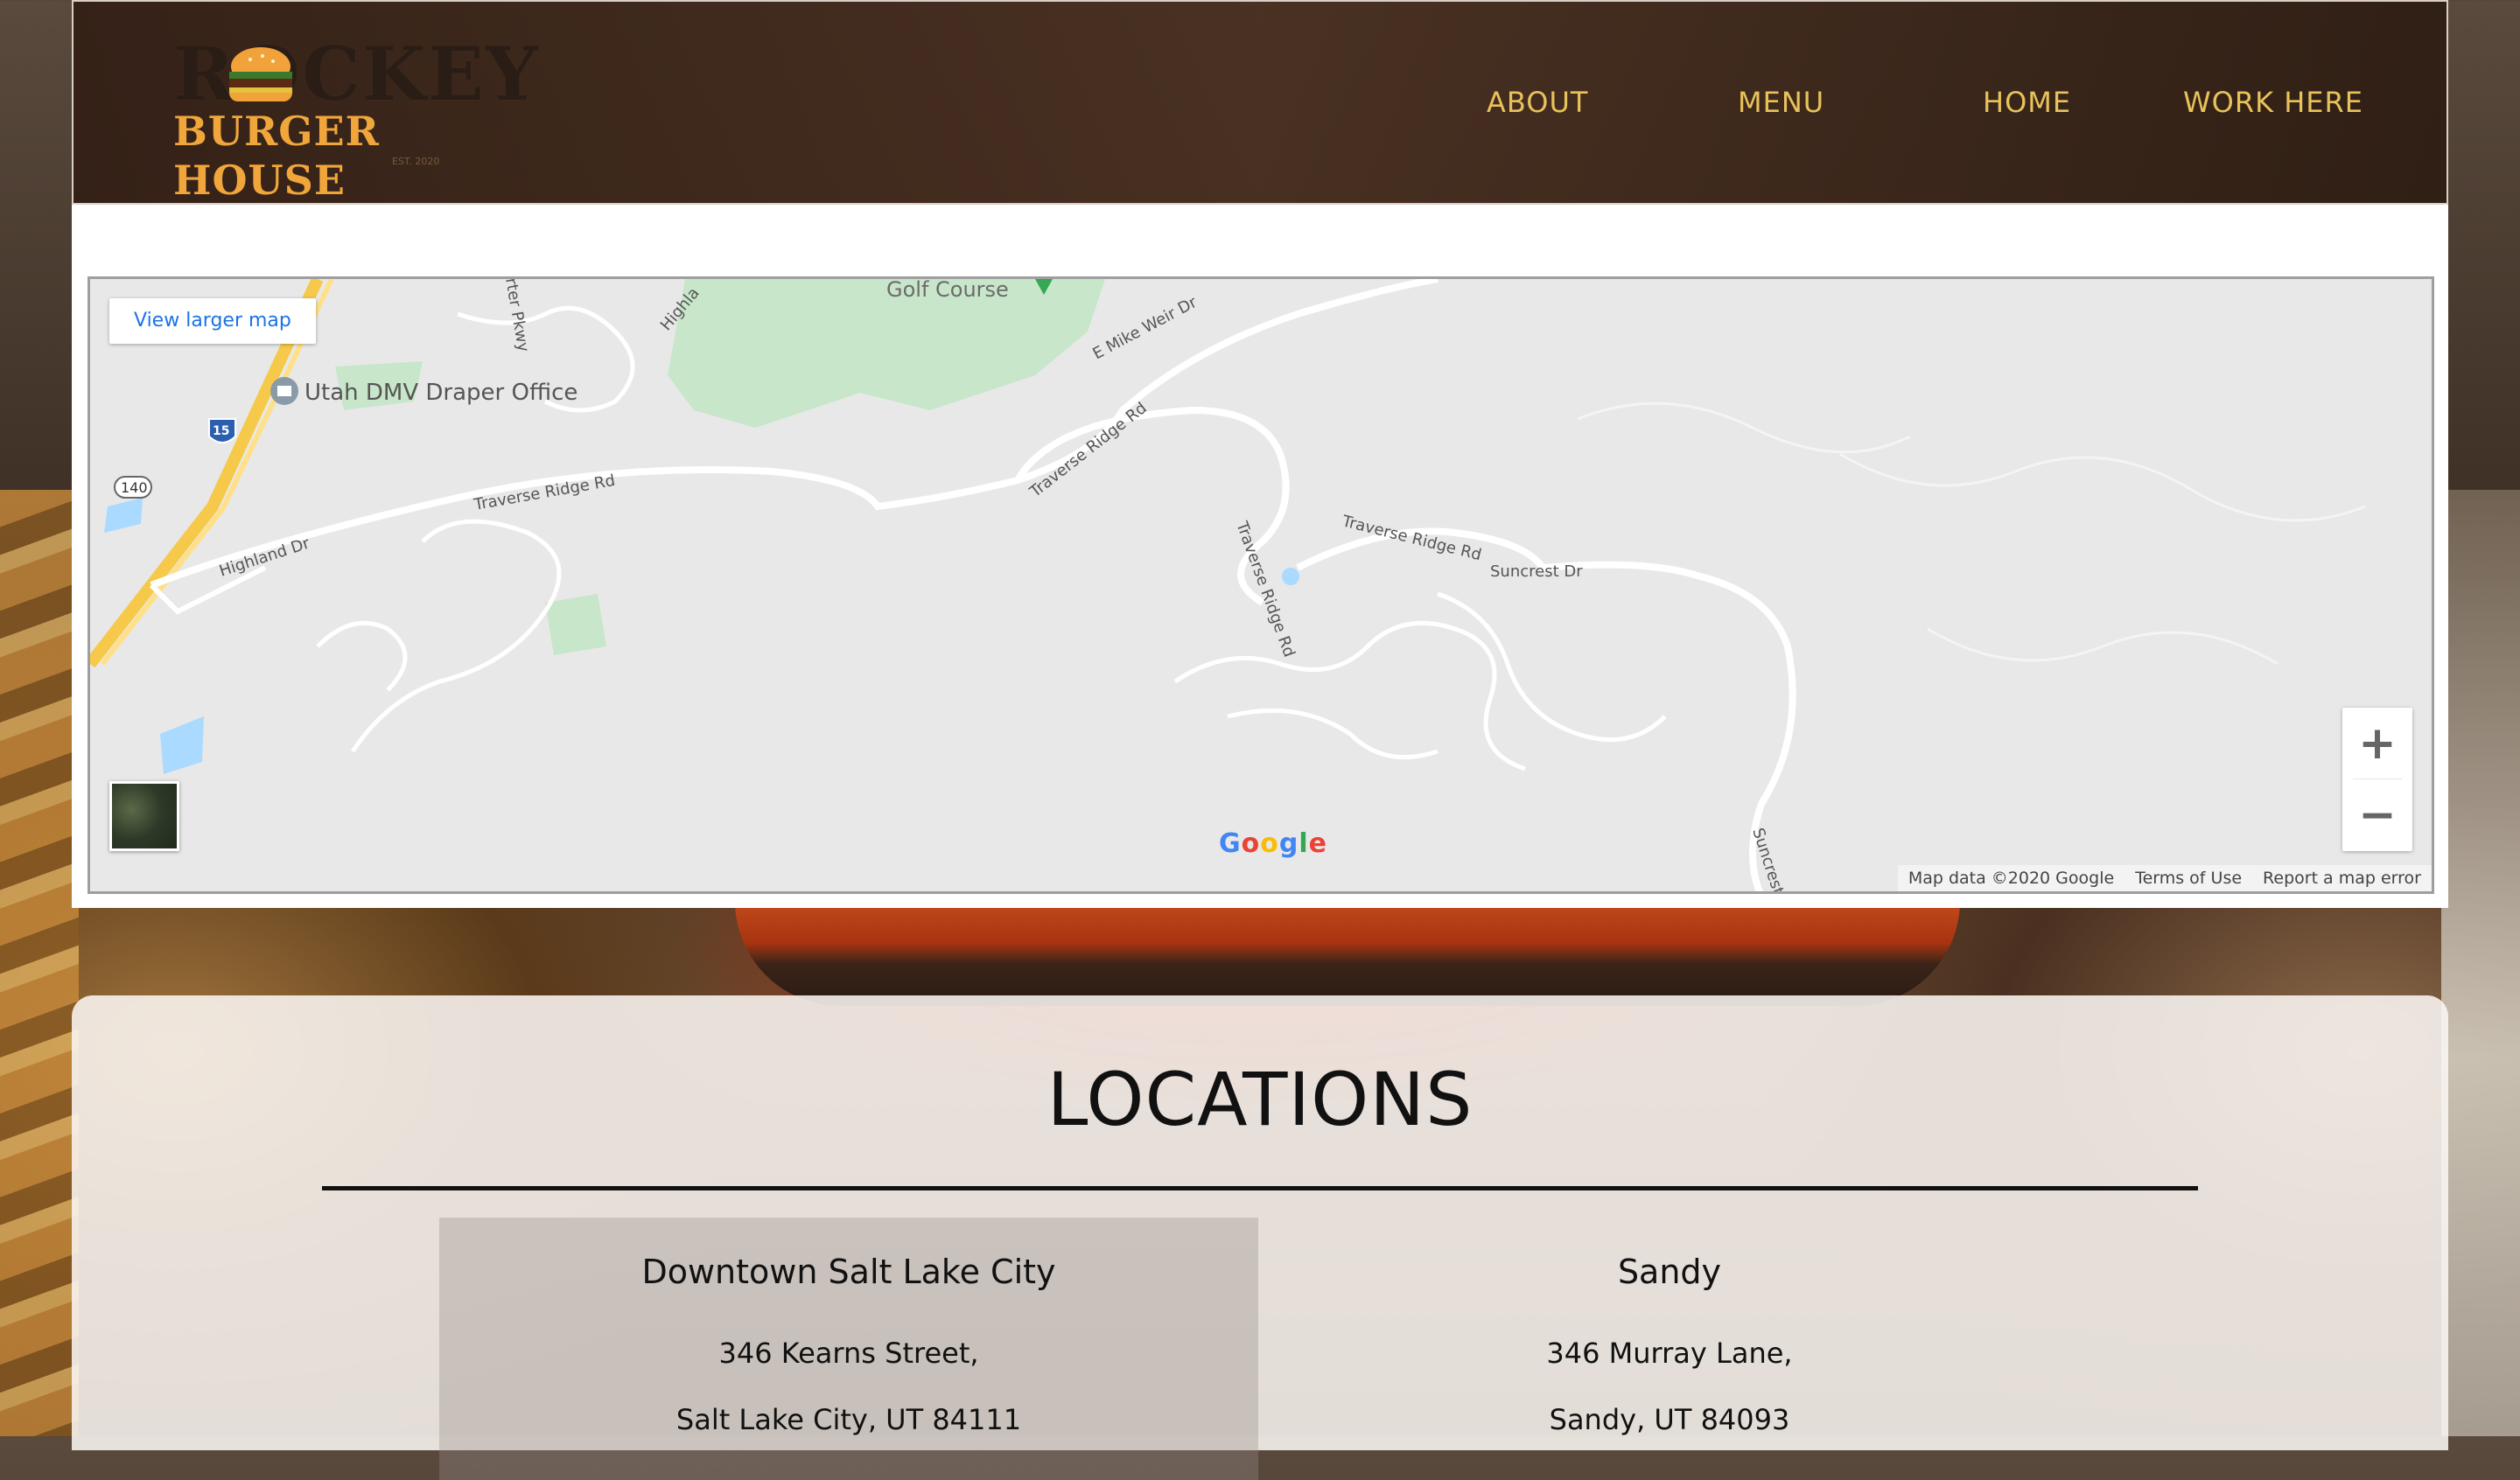 Image resolution: width=2520 pixels, height=1480 pixels. I want to click on view-larger-map-link: View larger map, so click(212, 321).